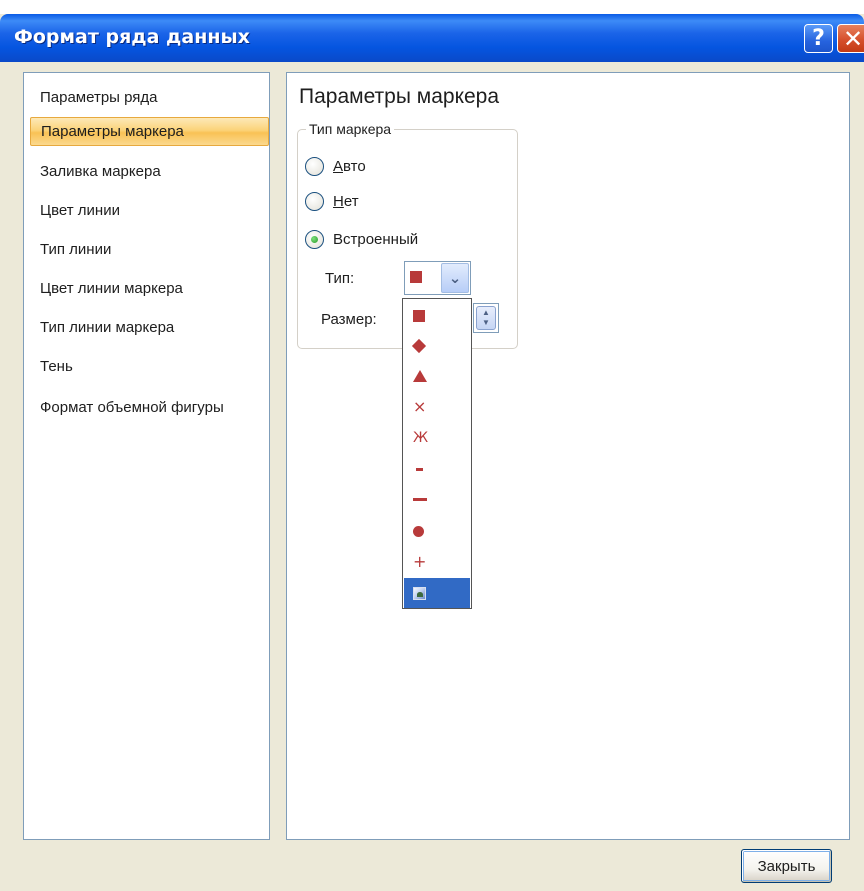 This screenshot has width=864, height=891. I want to click on help-icon: ?, so click(818, 38).